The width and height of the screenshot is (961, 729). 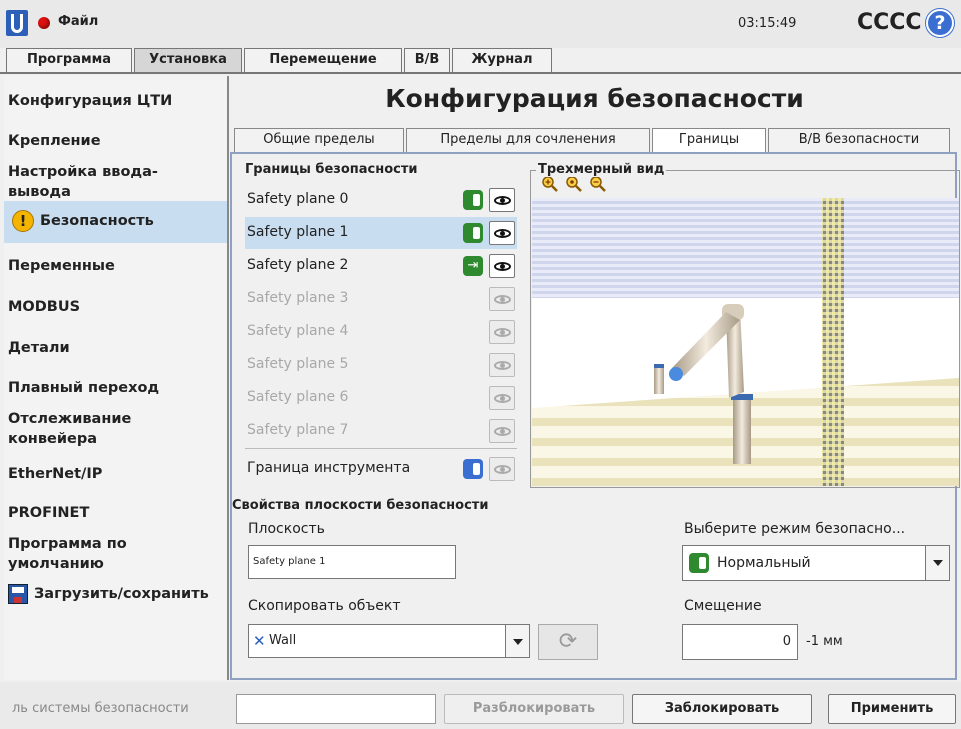 I want to click on plane-name-value: Safety plane 1, so click(x=289, y=561).